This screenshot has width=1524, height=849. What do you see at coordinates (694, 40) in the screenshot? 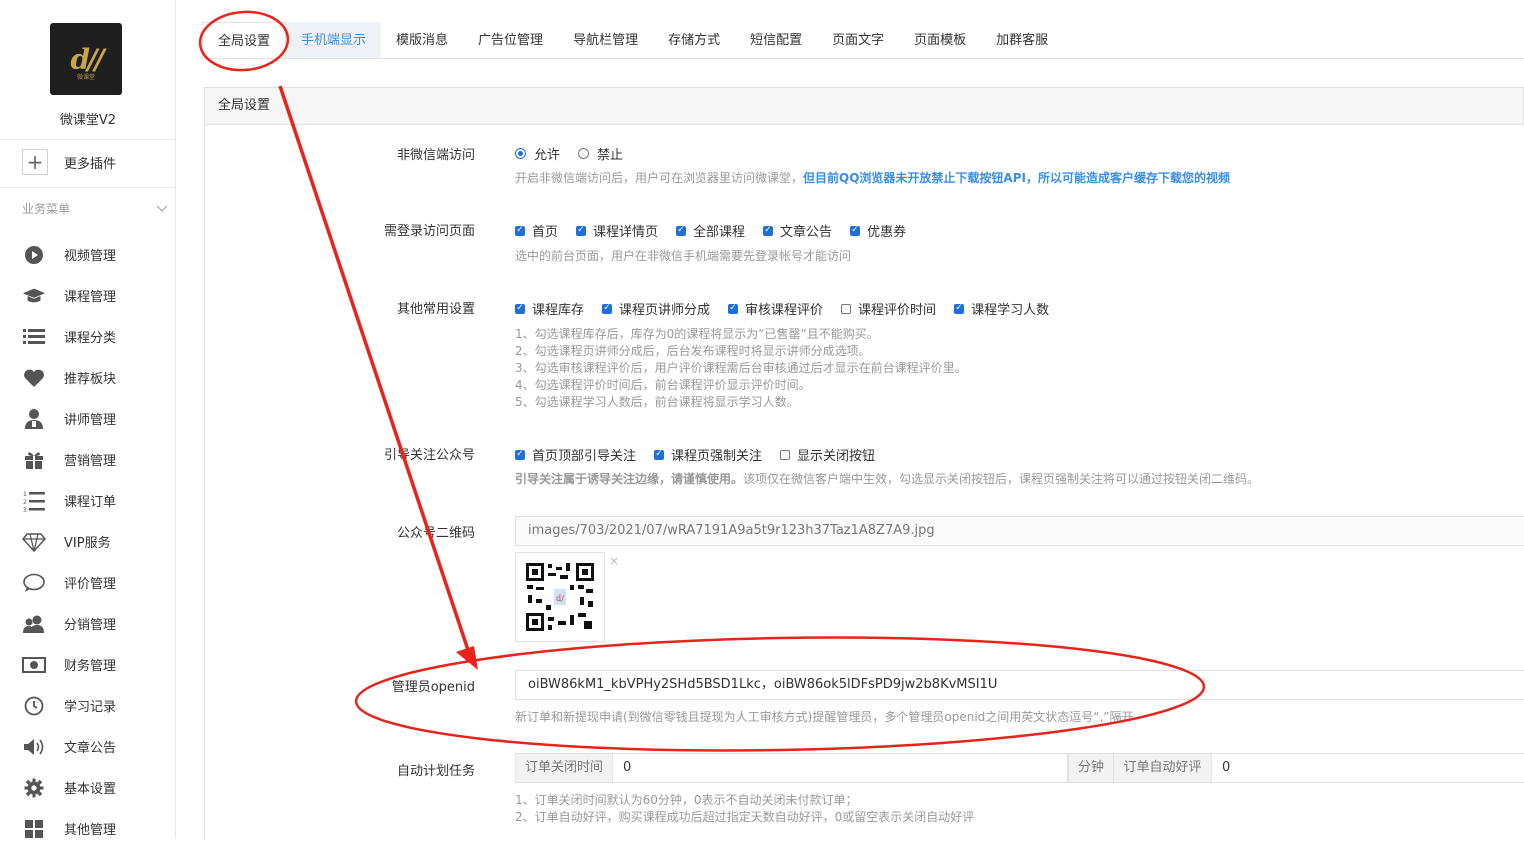
I see `tab-storage: 存储方式` at bounding box center [694, 40].